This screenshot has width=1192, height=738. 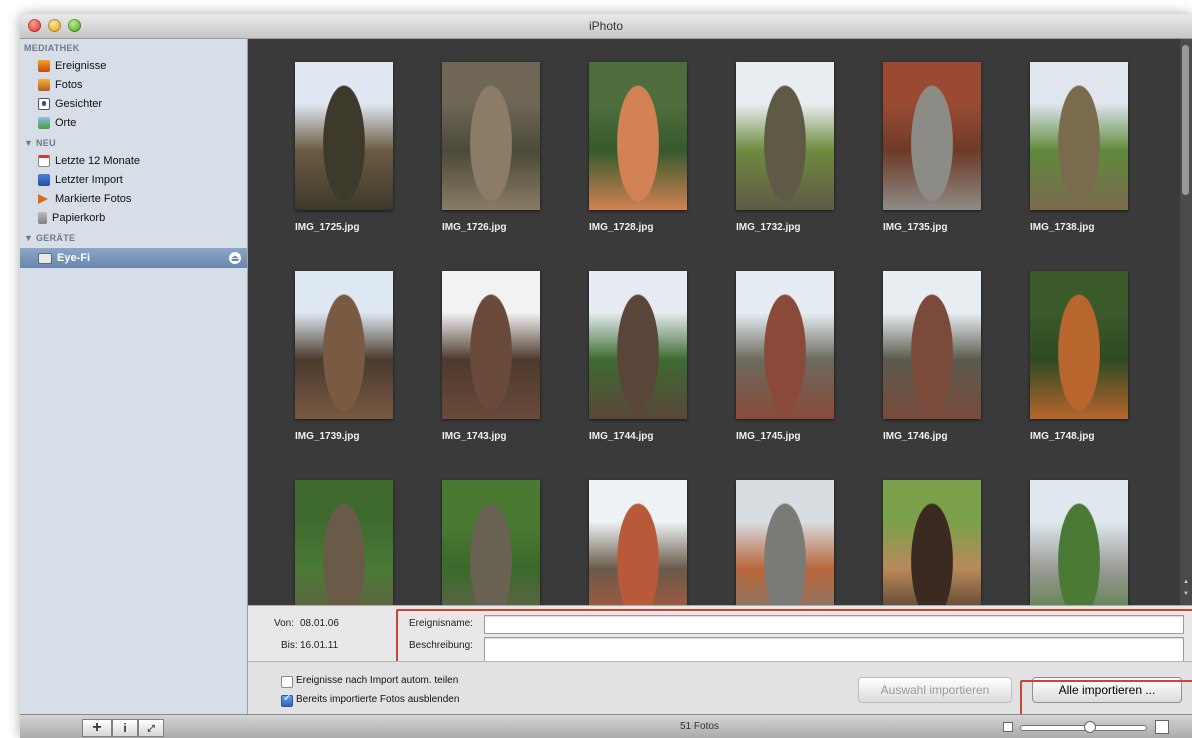 I want to click on photos-icon, so click(x=44, y=85).